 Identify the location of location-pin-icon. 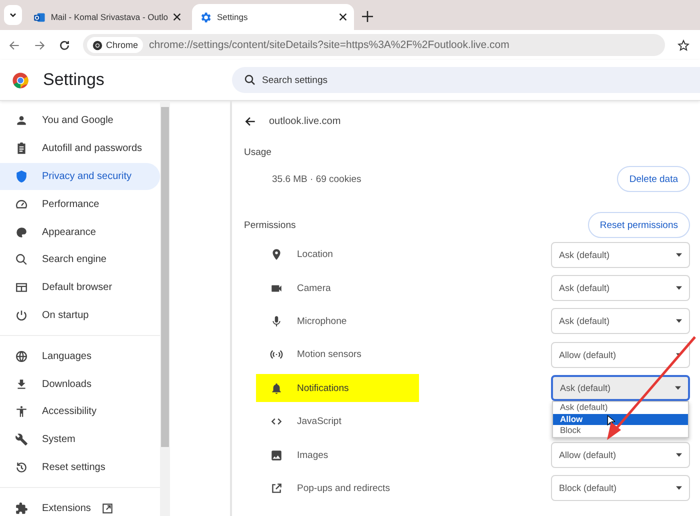
(276, 255).